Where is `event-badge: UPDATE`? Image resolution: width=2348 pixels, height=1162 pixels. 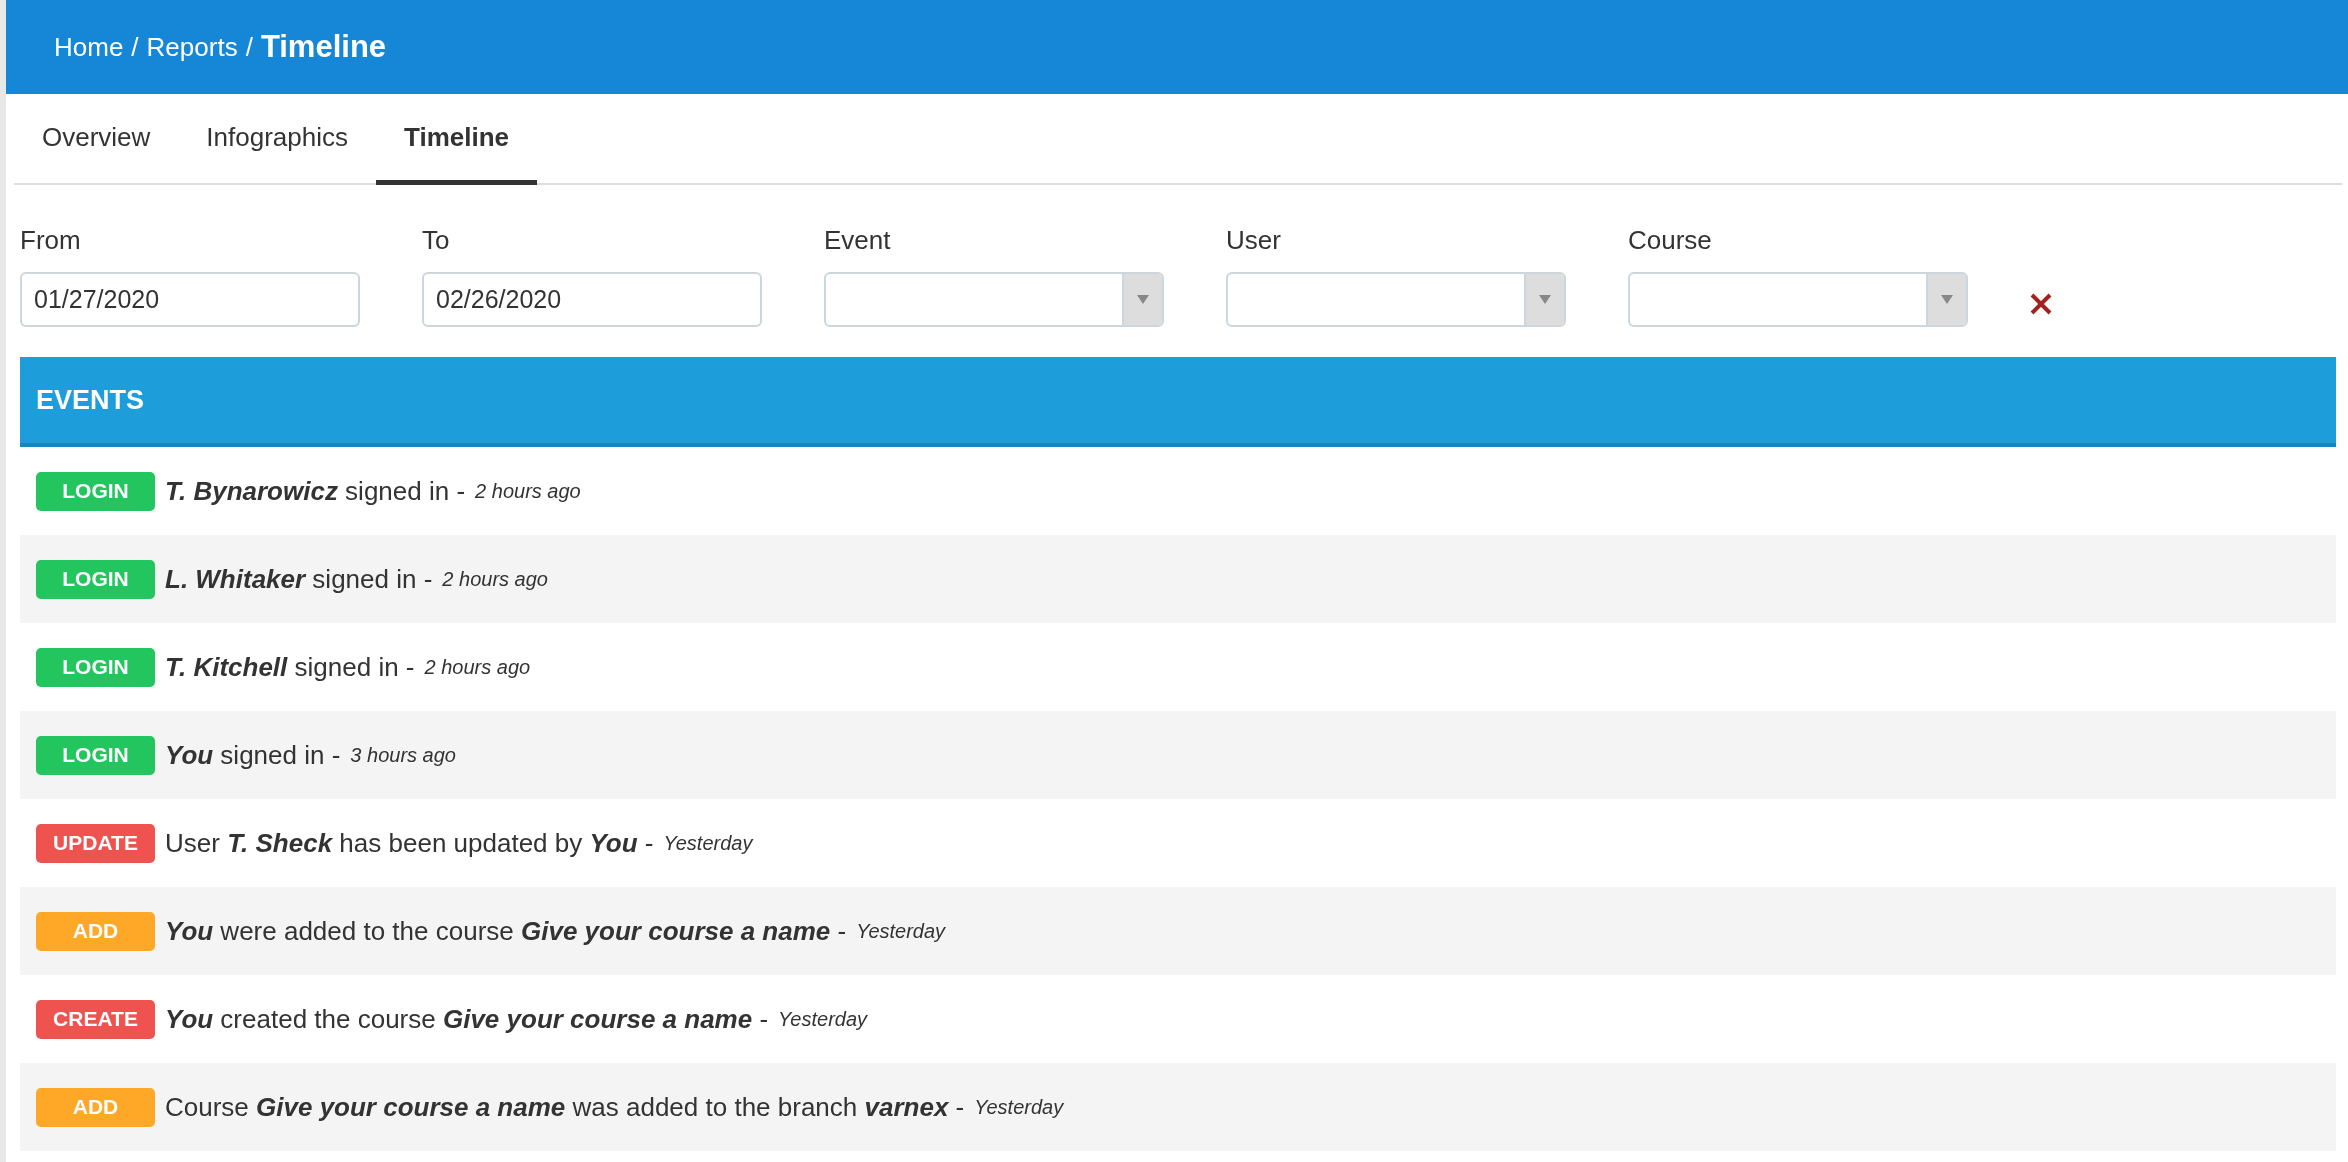 event-badge: UPDATE is located at coordinates (95, 843).